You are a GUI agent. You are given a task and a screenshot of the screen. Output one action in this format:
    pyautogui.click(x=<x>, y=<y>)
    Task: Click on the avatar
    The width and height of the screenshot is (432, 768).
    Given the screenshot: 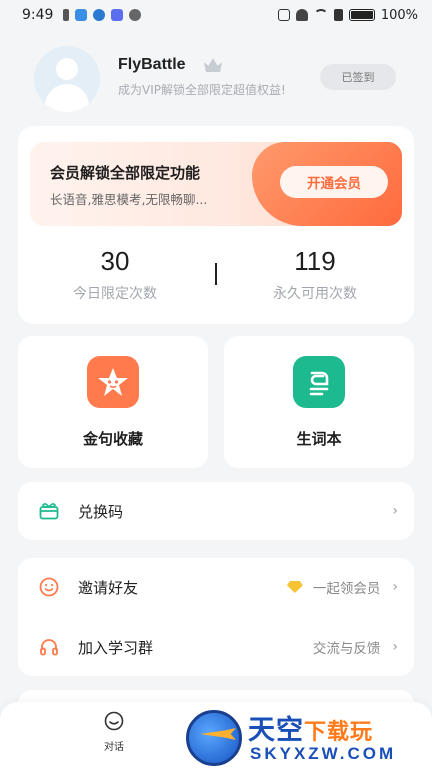 What is the action you would take?
    pyautogui.click(x=67, y=79)
    